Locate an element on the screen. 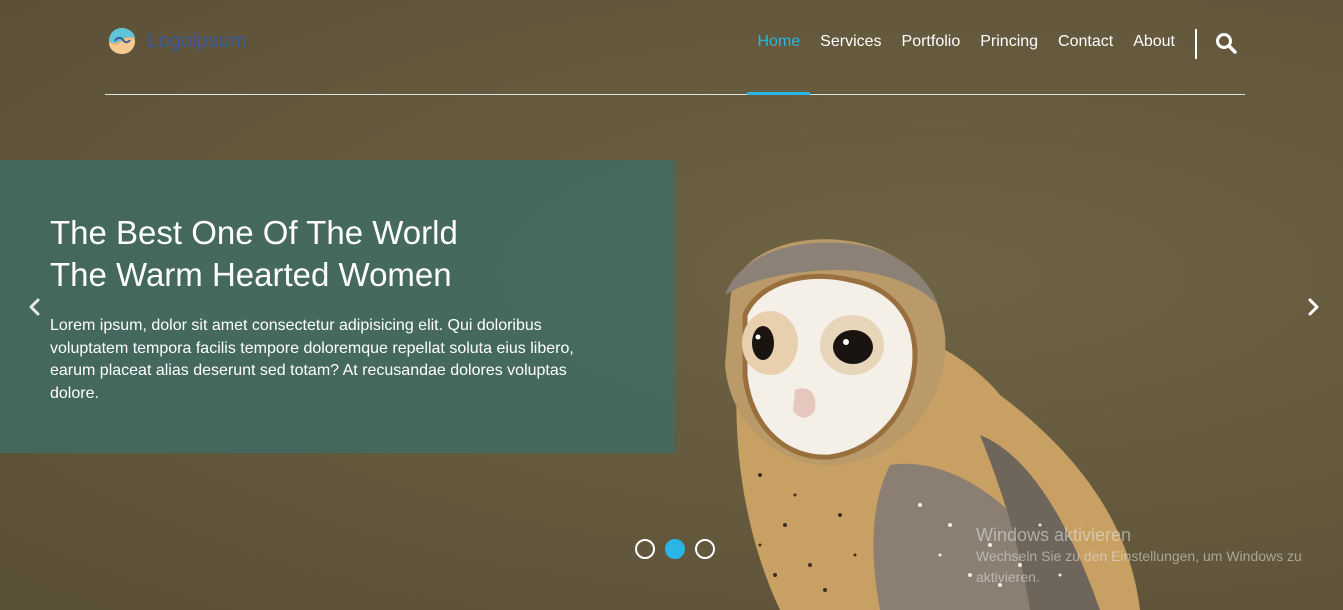 The width and height of the screenshot is (1343, 610). nav-pricing: Princing is located at coordinates (1009, 42).